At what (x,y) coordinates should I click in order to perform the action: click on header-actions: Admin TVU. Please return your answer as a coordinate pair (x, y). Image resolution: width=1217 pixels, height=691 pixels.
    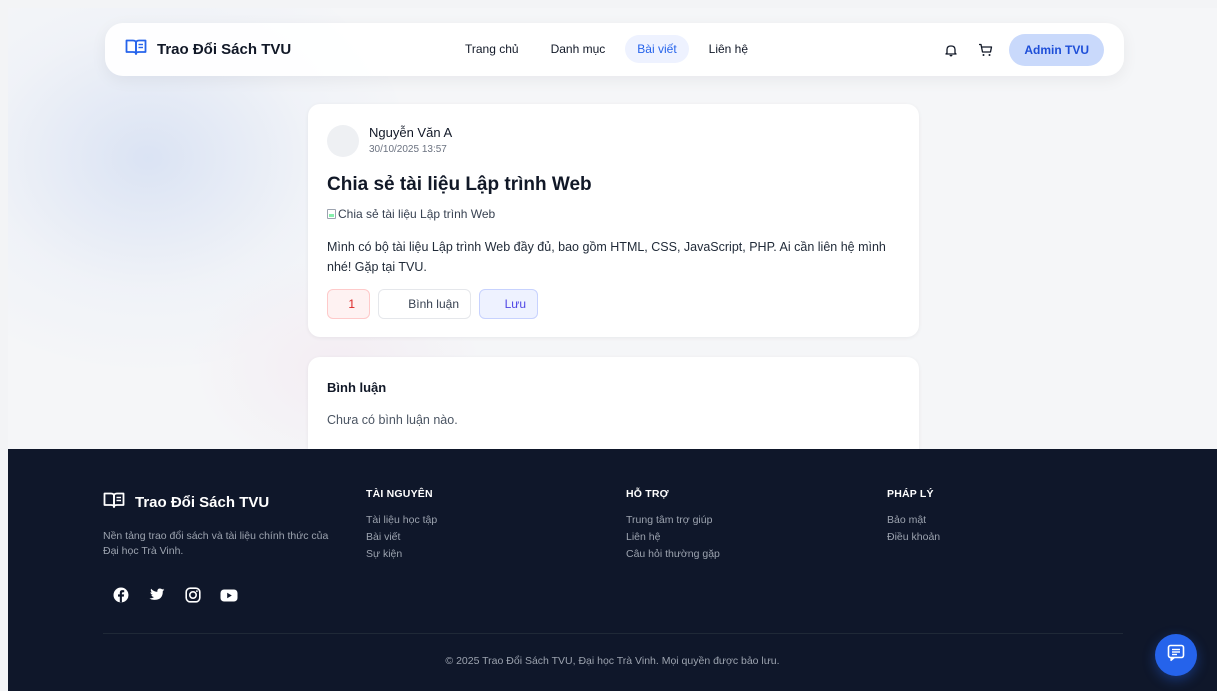
    Looking at the image, I should click on (1022, 49).